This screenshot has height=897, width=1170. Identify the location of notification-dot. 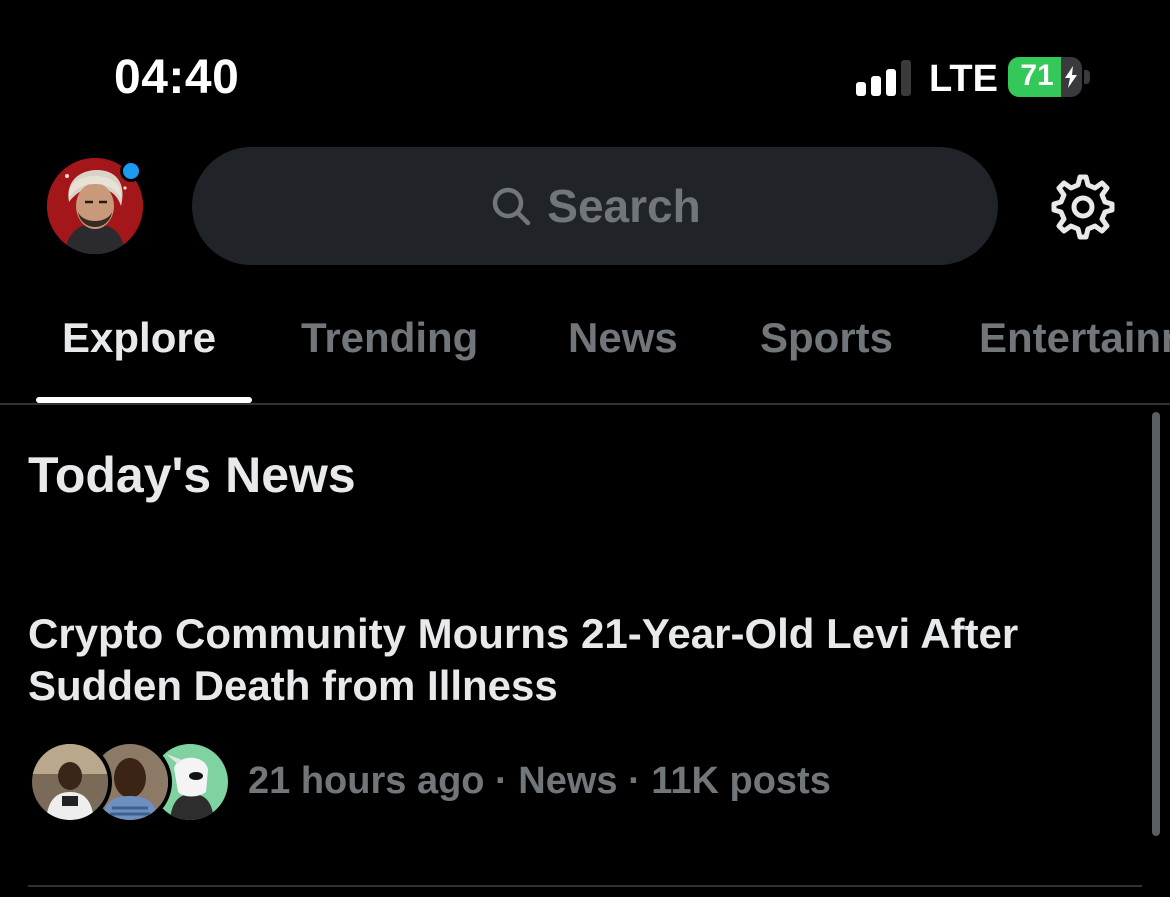
(131, 171).